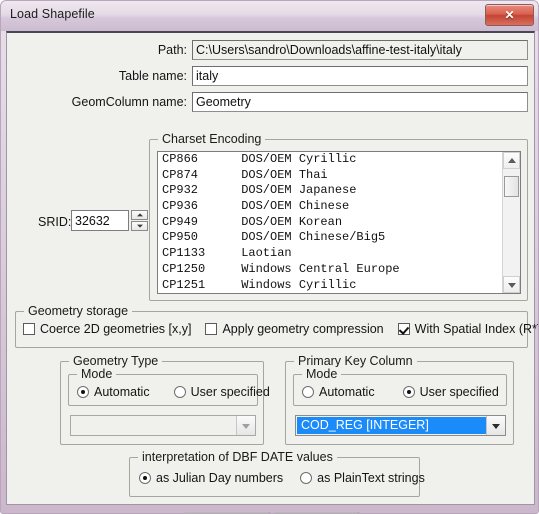 This screenshot has width=539, height=514. I want to click on radio-plaintext-strings: as PlainText strings, so click(362, 478).